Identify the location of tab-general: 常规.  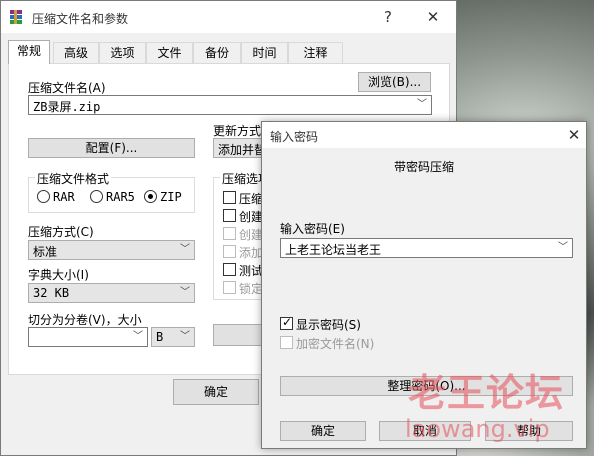
(29, 52).